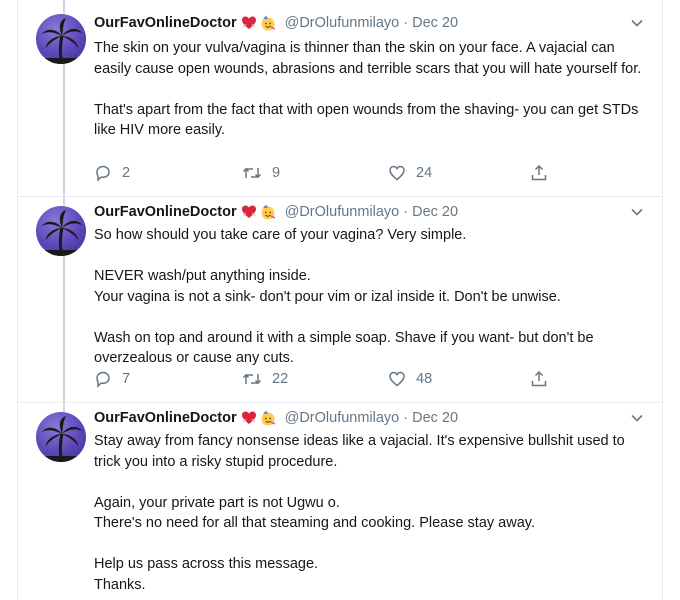  Describe the element at coordinates (126, 379) in the screenshot. I see `reply-count: 7` at that location.